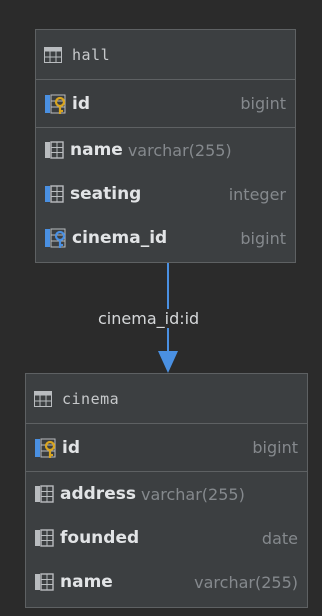 This screenshot has width=322, height=616. I want to click on column-type: date, so click(279, 538).